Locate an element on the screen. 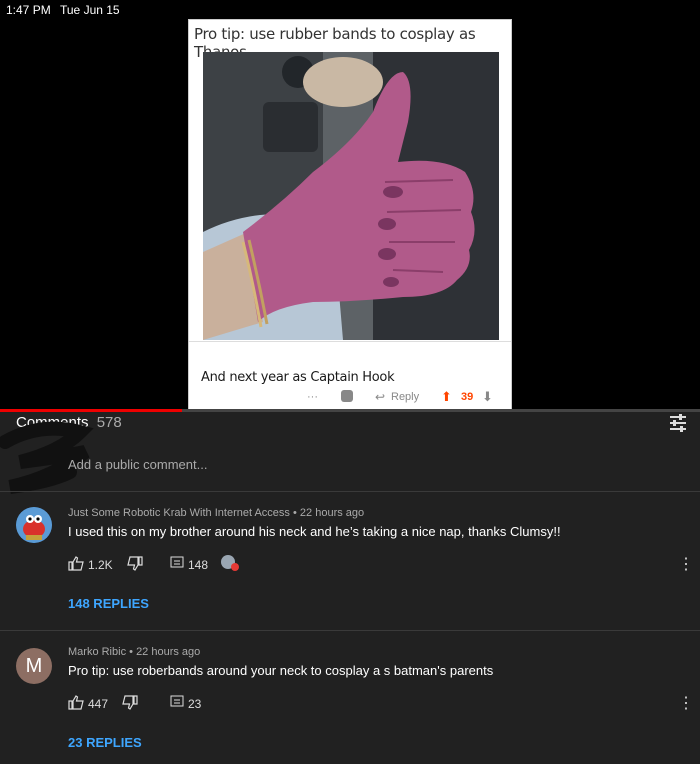  card-divider is located at coordinates (350, 341).